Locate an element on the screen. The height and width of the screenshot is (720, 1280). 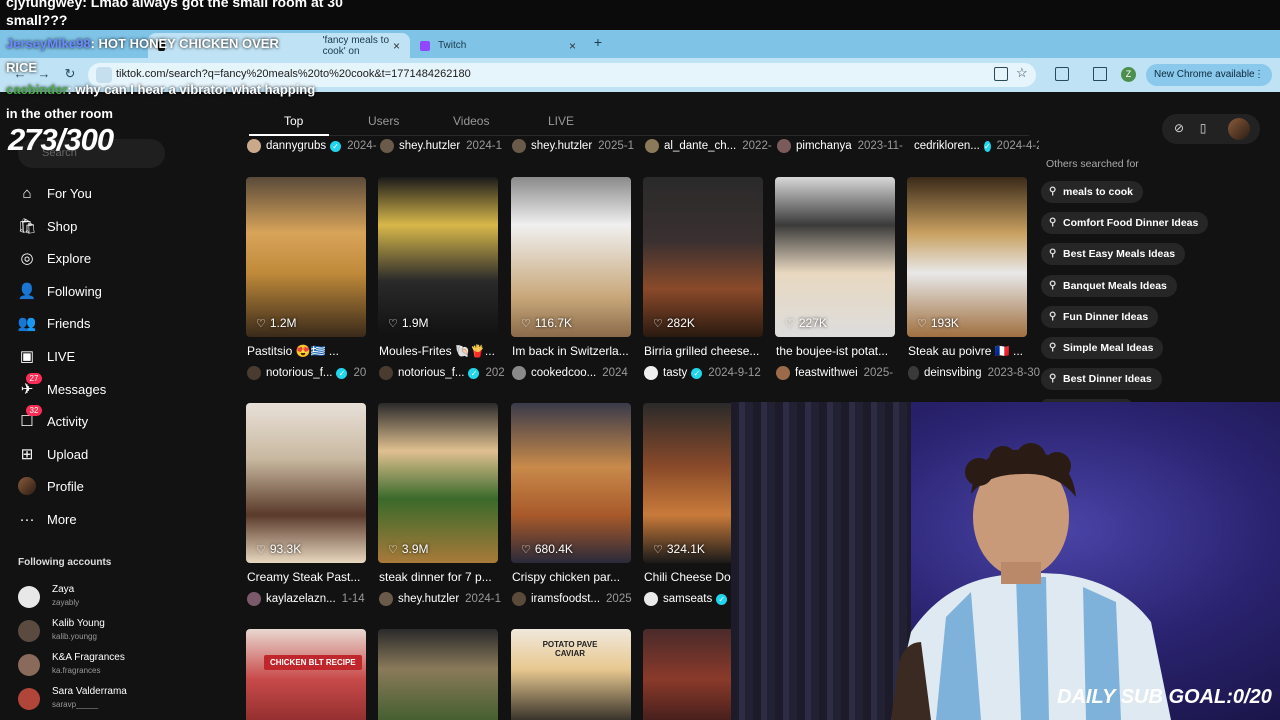
author-row: shey.hutzler 2025-1 is located at coordinates (577, 146).